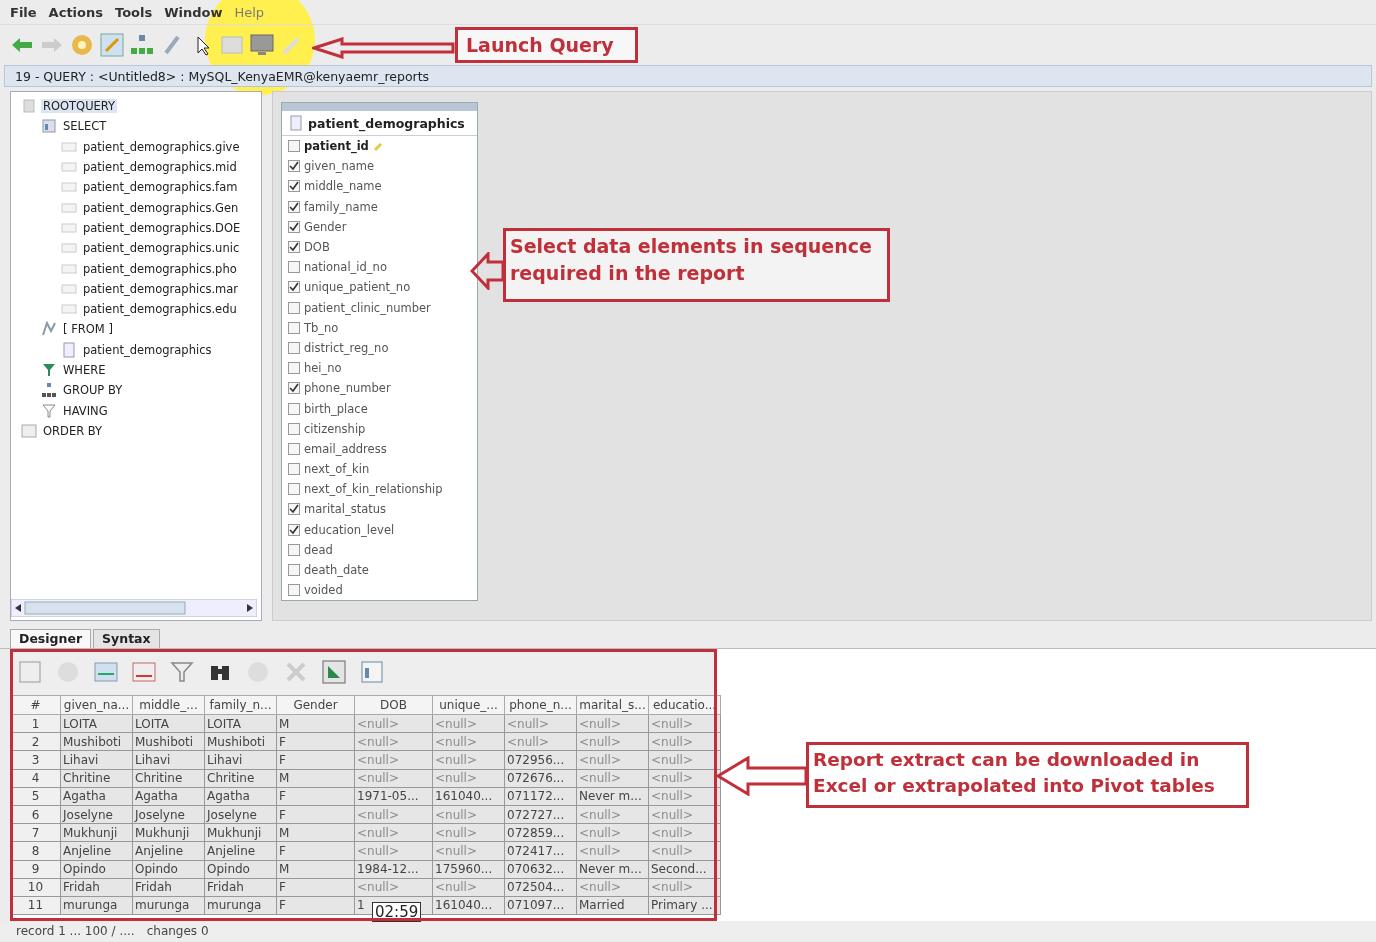 The image size is (1376, 942). Describe the element at coordinates (162, 227) in the screenshot. I see `tree-item: patient_demographics.DOE` at that location.